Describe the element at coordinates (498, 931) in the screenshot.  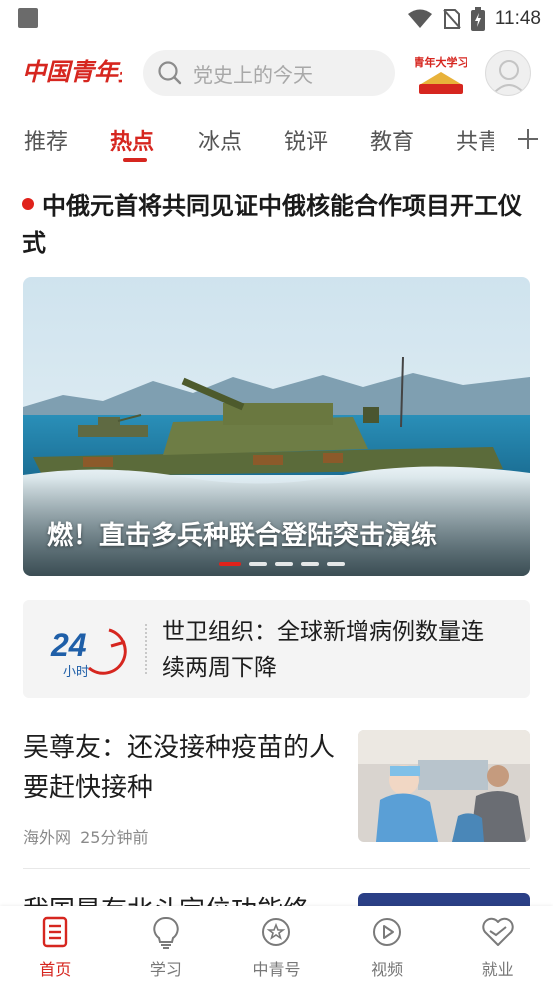
I see `heart-icon` at that location.